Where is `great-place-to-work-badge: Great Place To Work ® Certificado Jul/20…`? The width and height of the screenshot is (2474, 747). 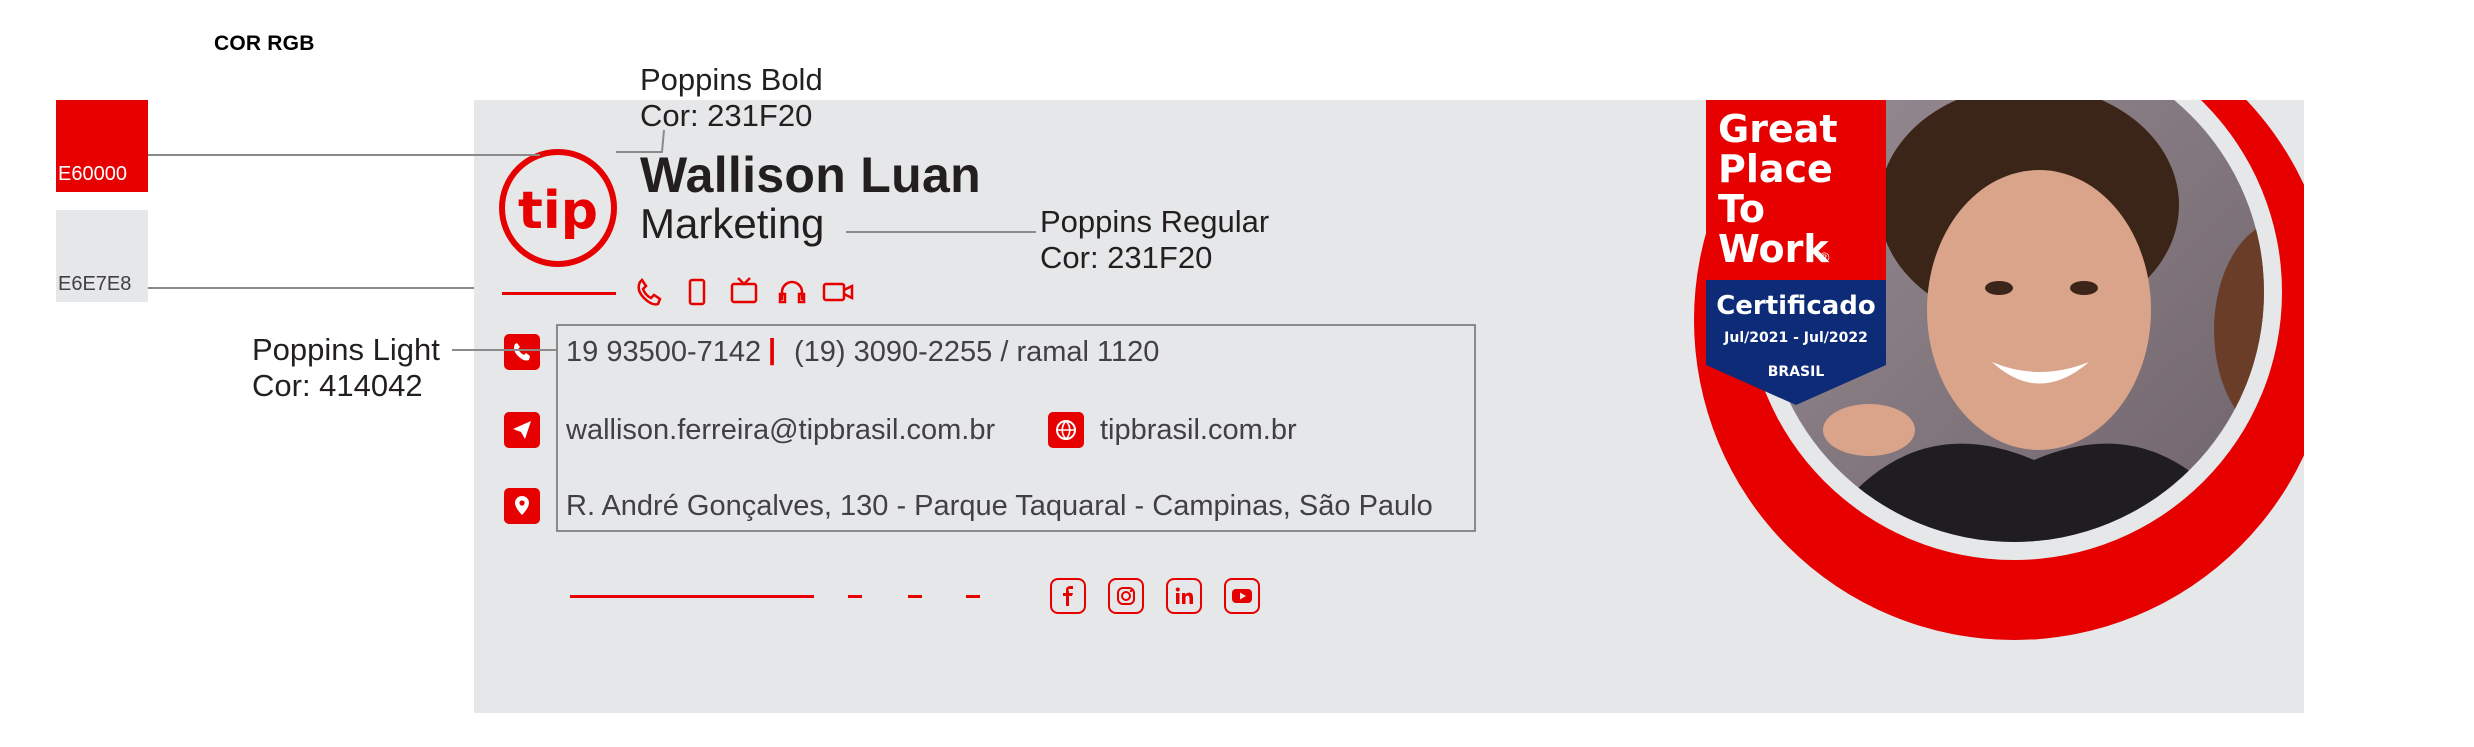
great-place-to-work-badge: Great Place To Work ® Certificado Jul/20… is located at coordinates (1796, 254).